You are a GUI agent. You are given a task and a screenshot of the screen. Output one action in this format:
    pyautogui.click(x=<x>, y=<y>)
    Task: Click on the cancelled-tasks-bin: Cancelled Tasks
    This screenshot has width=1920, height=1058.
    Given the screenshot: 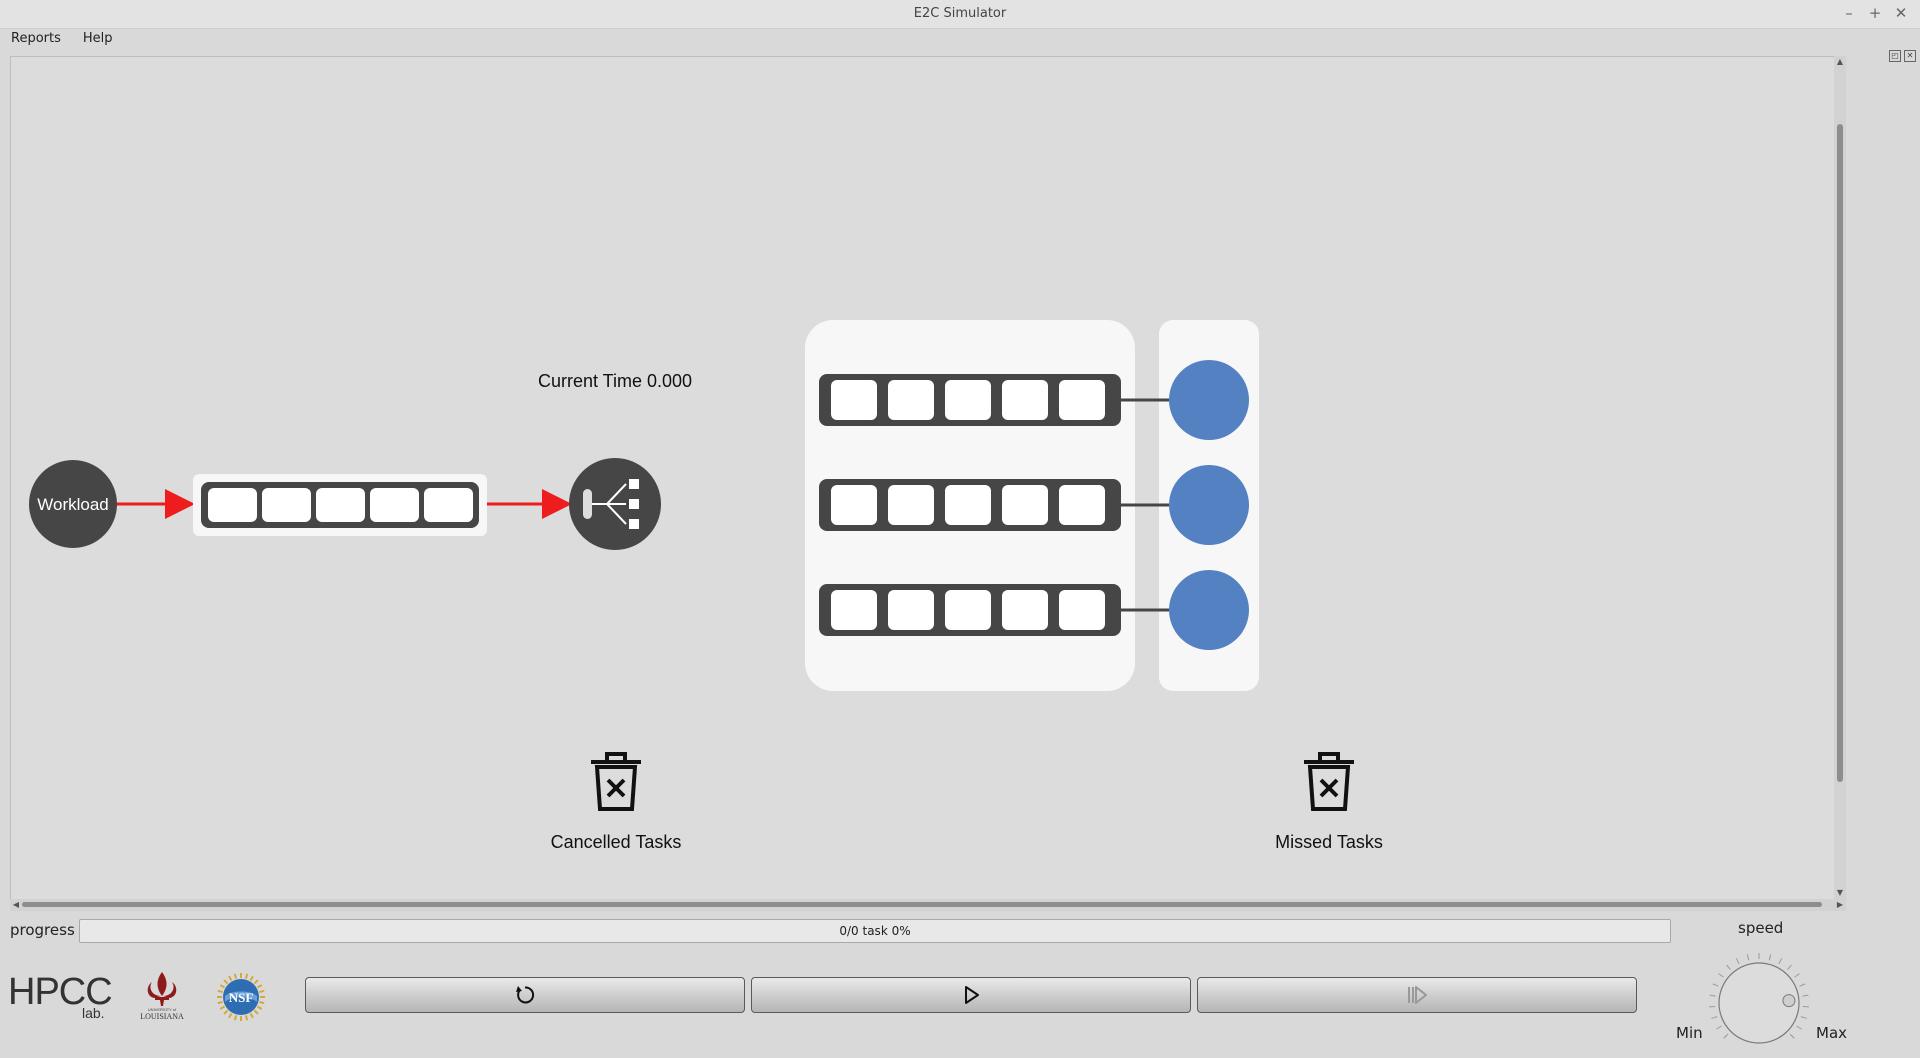 What is the action you would take?
    pyautogui.click(x=616, y=803)
    